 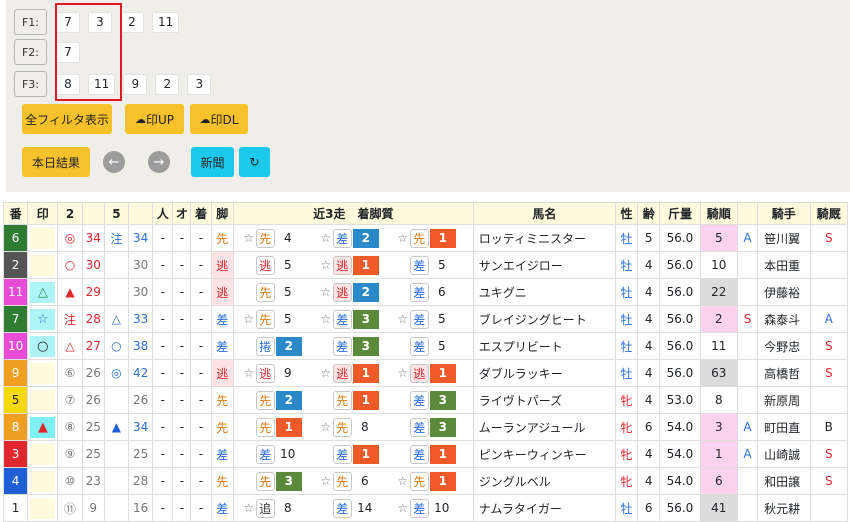 What do you see at coordinates (93, 481) in the screenshot?
I see `value-2: 23` at bounding box center [93, 481].